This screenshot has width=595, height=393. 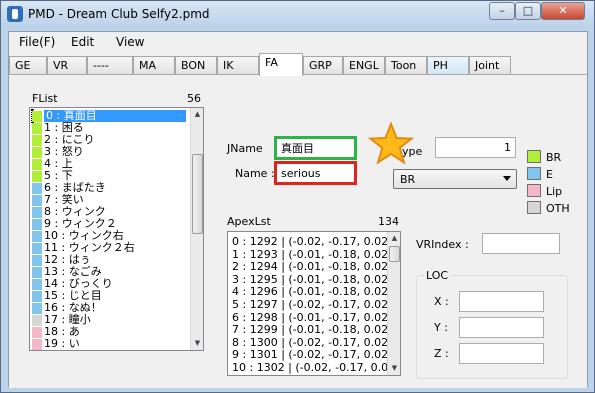 What do you see at coordinates (441, 301) in the screenshot?
I see `loc-x-label: X :` at bounding box center [441, 301].